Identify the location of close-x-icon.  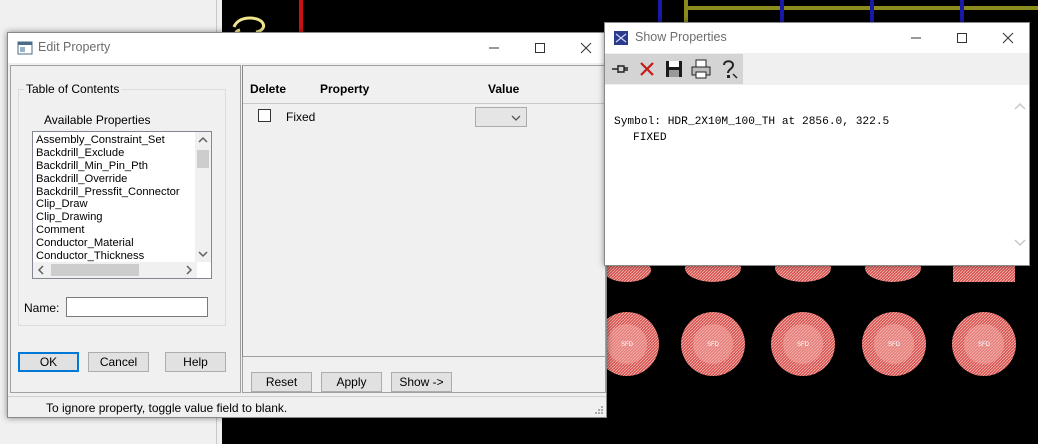
(647, 69).